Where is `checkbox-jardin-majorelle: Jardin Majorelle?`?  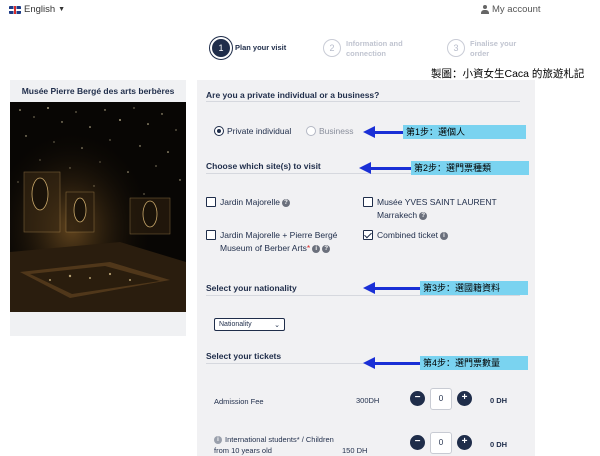 checkbox-jardin-majorelle: Jardin Majorelle? is located at coordinates (248, 202).